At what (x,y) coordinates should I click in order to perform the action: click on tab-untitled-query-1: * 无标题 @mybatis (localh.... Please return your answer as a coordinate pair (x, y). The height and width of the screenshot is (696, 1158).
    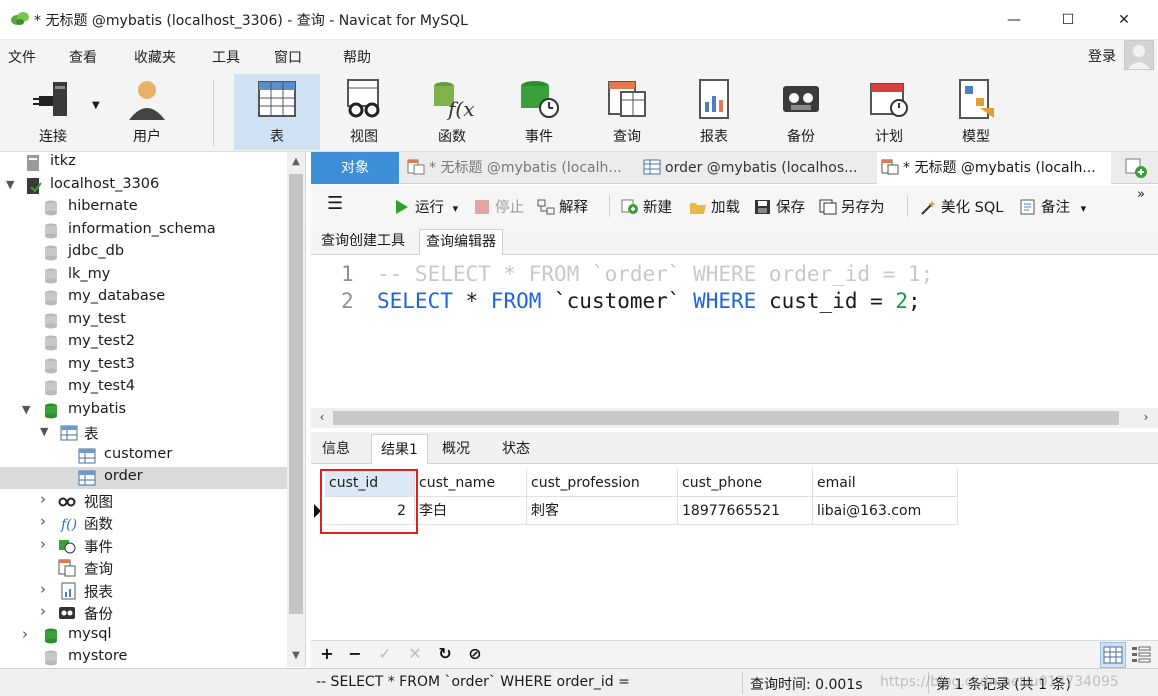
    Looking at the image, I should click on (519, 168).